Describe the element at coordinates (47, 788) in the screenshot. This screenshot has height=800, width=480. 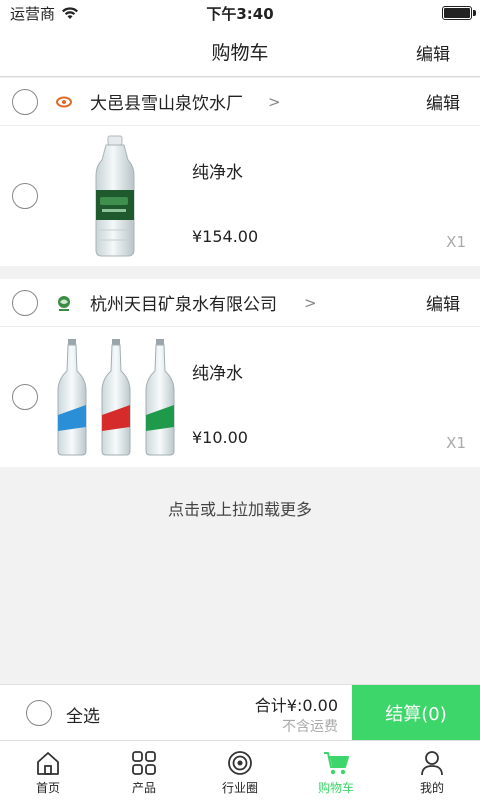
I see `tab-label: 首页` at that location.